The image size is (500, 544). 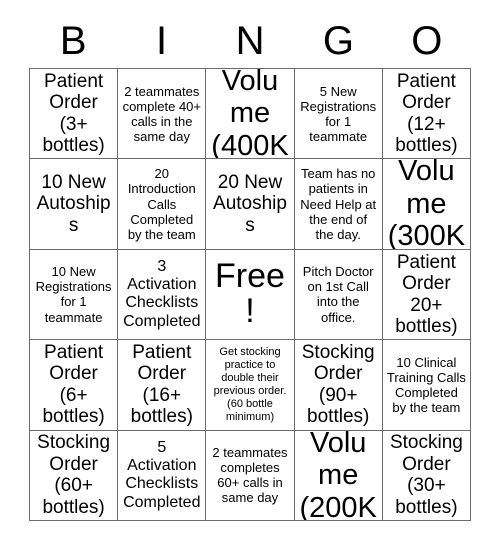 I want to click on bingo-cell-label: Free!, so click(x=250, y=293).